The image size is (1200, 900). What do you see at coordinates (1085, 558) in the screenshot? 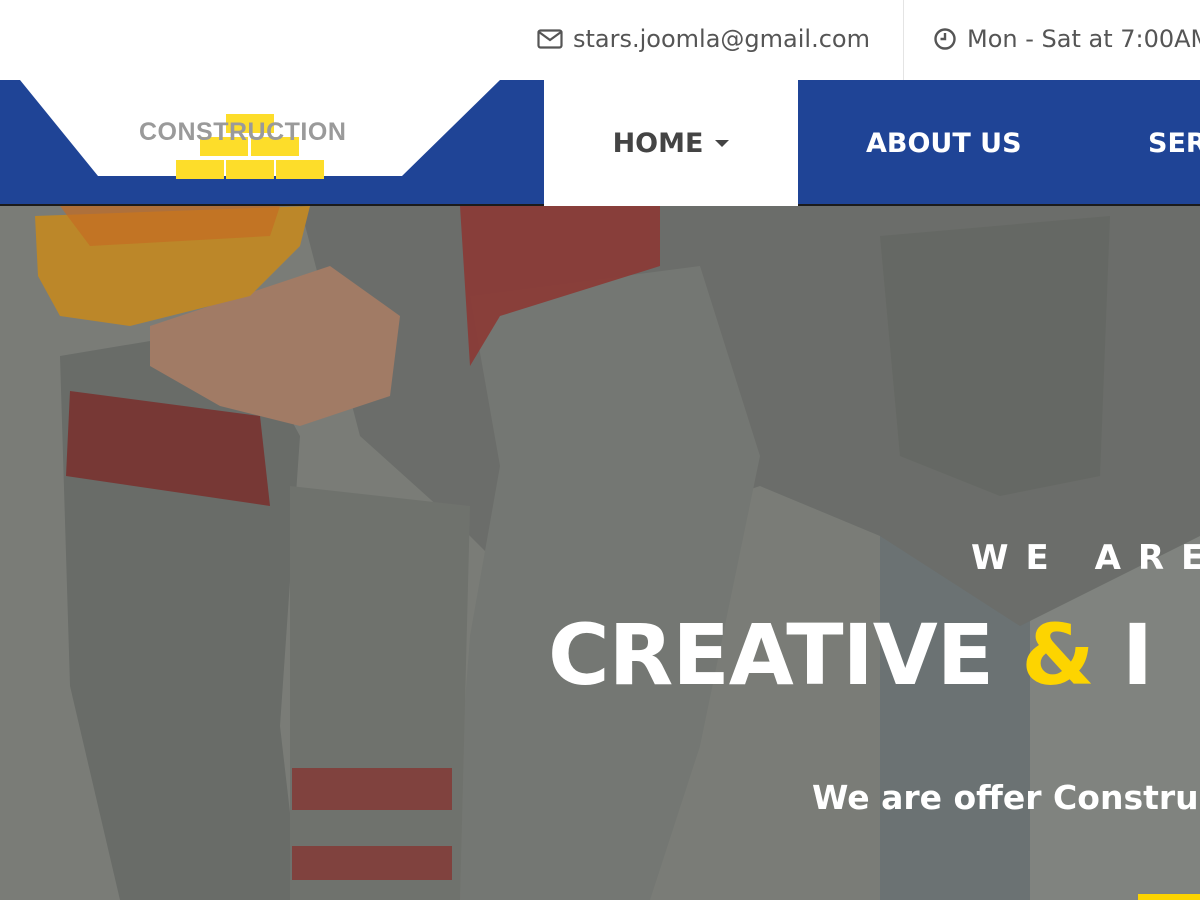
I see `hero-pretitle: WE ARE` at bounding box center [1085, 558].